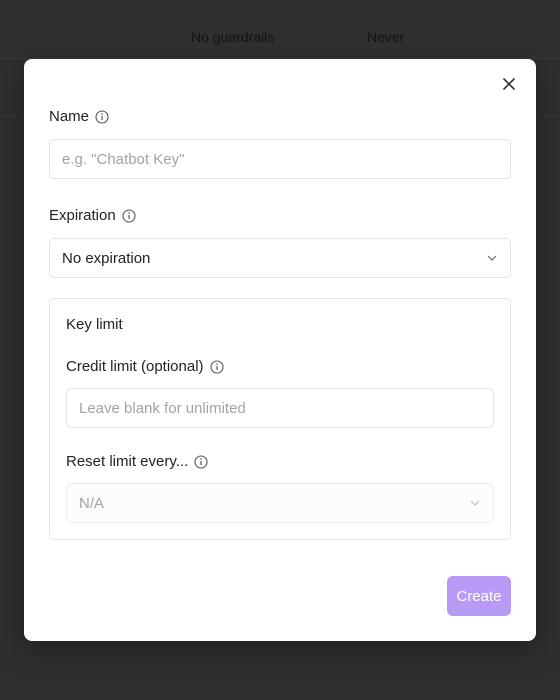 The width and height of the screenshot is (560, 700). Describe the element at coordinates (479, 596) in the screenshot. I see `create-button: Create` at that location.